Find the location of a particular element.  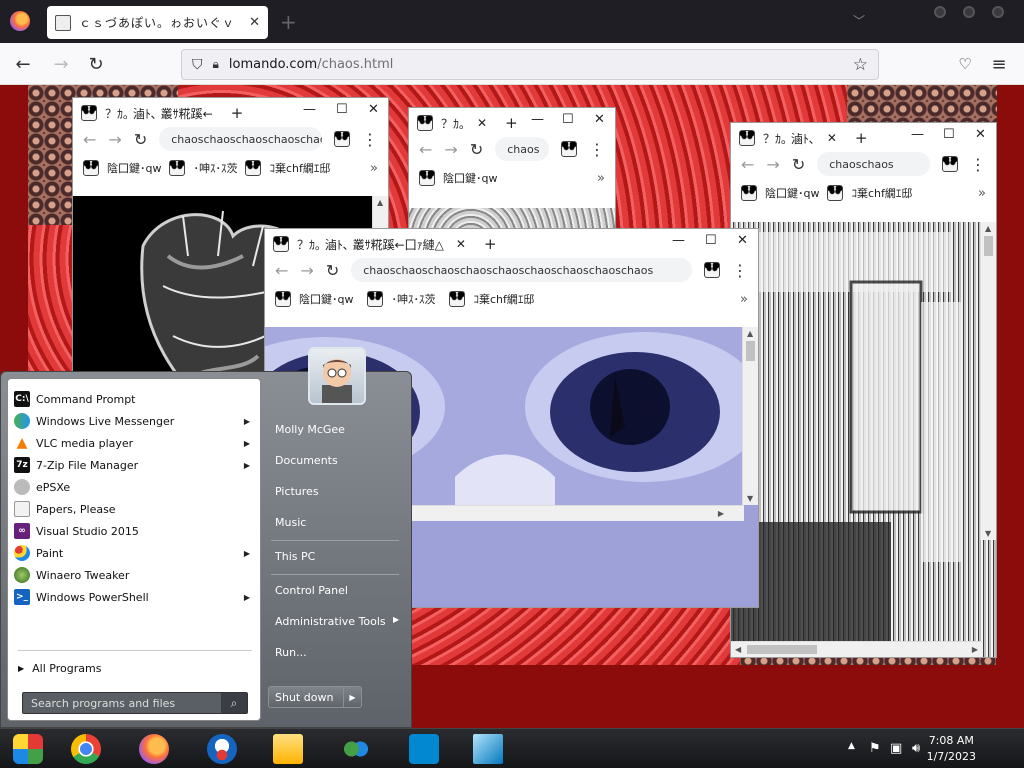

start-right-this-pc: This PC is located at coordinates (295, 556).